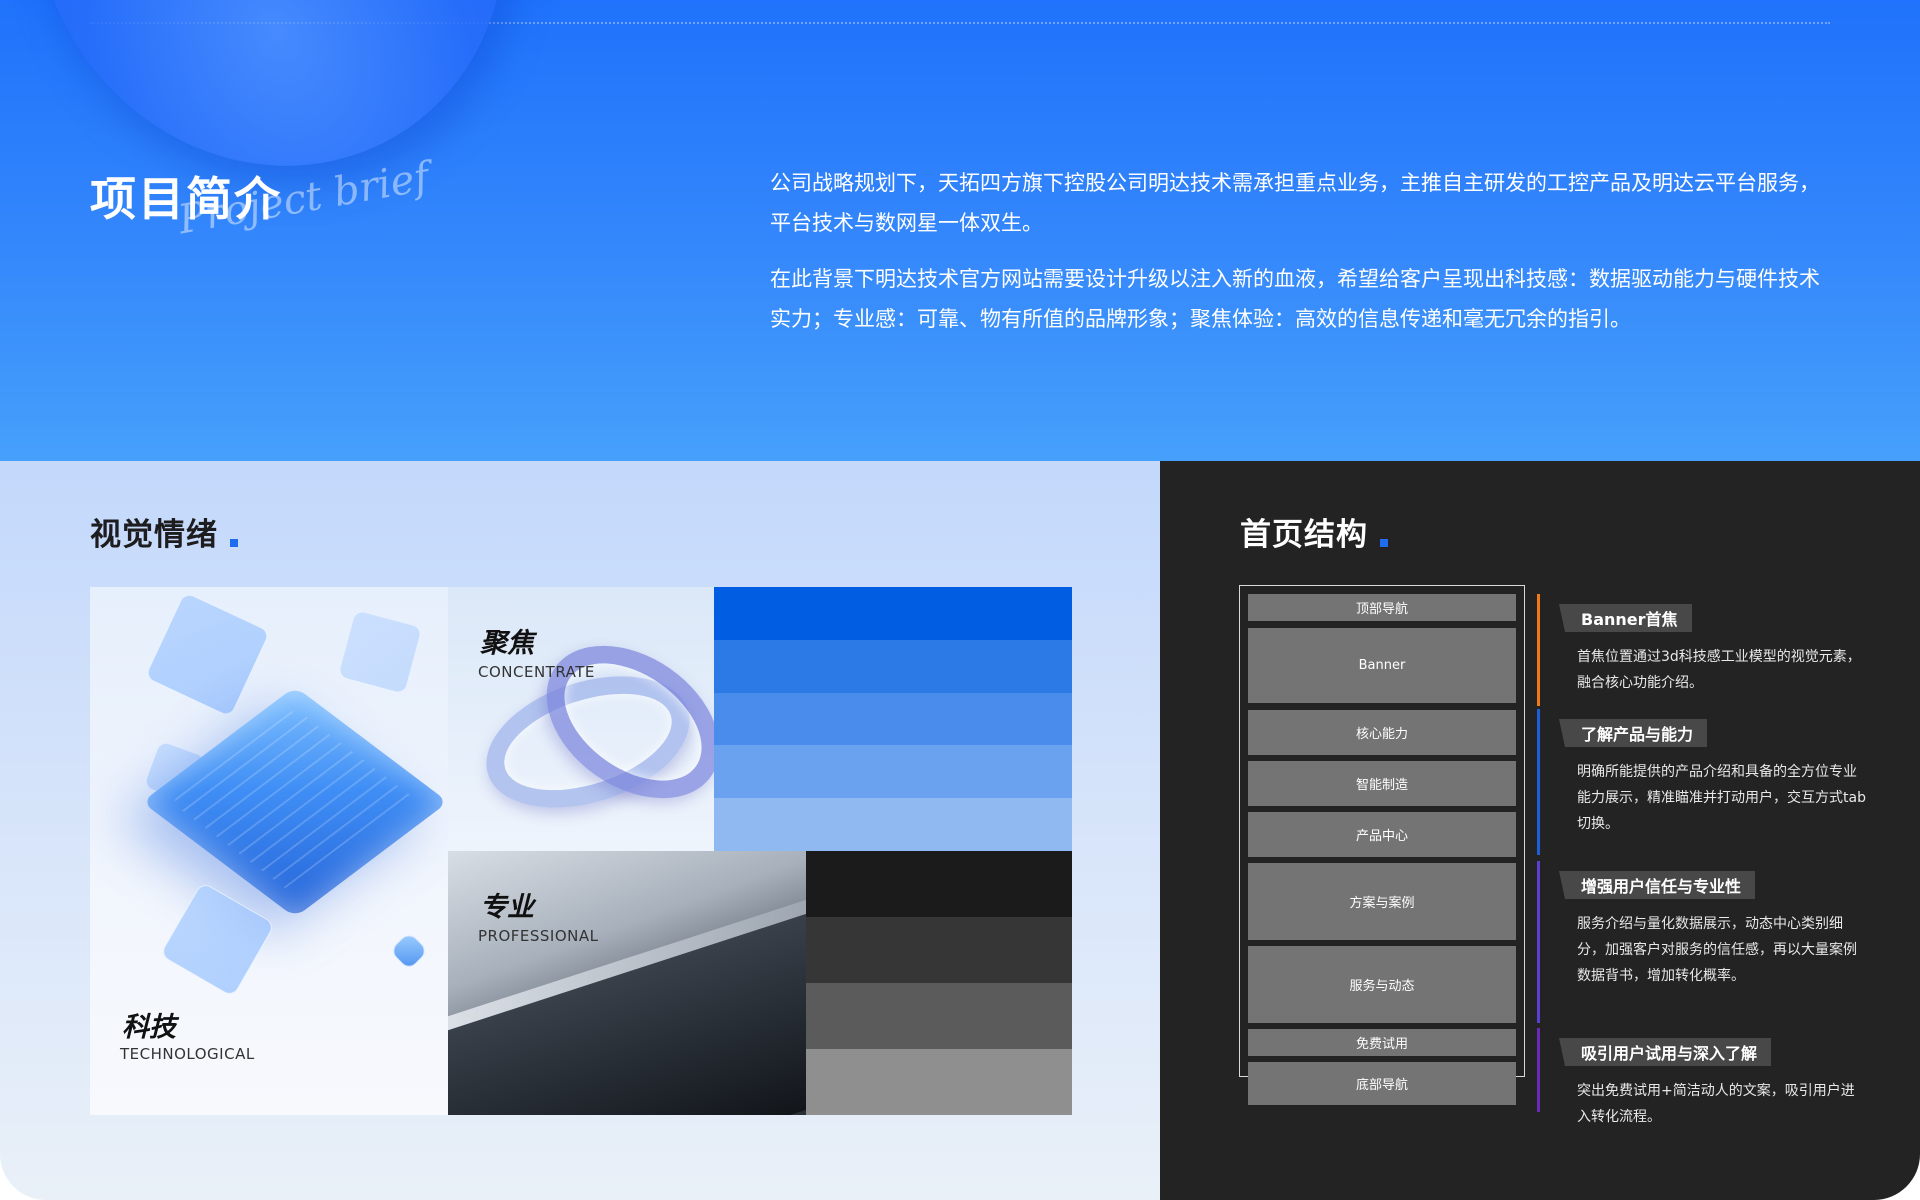  Describe the element at coordinates (1382, 1042) in the screenshot. I see `wire-block-free-trial: 免费试用` at that location.